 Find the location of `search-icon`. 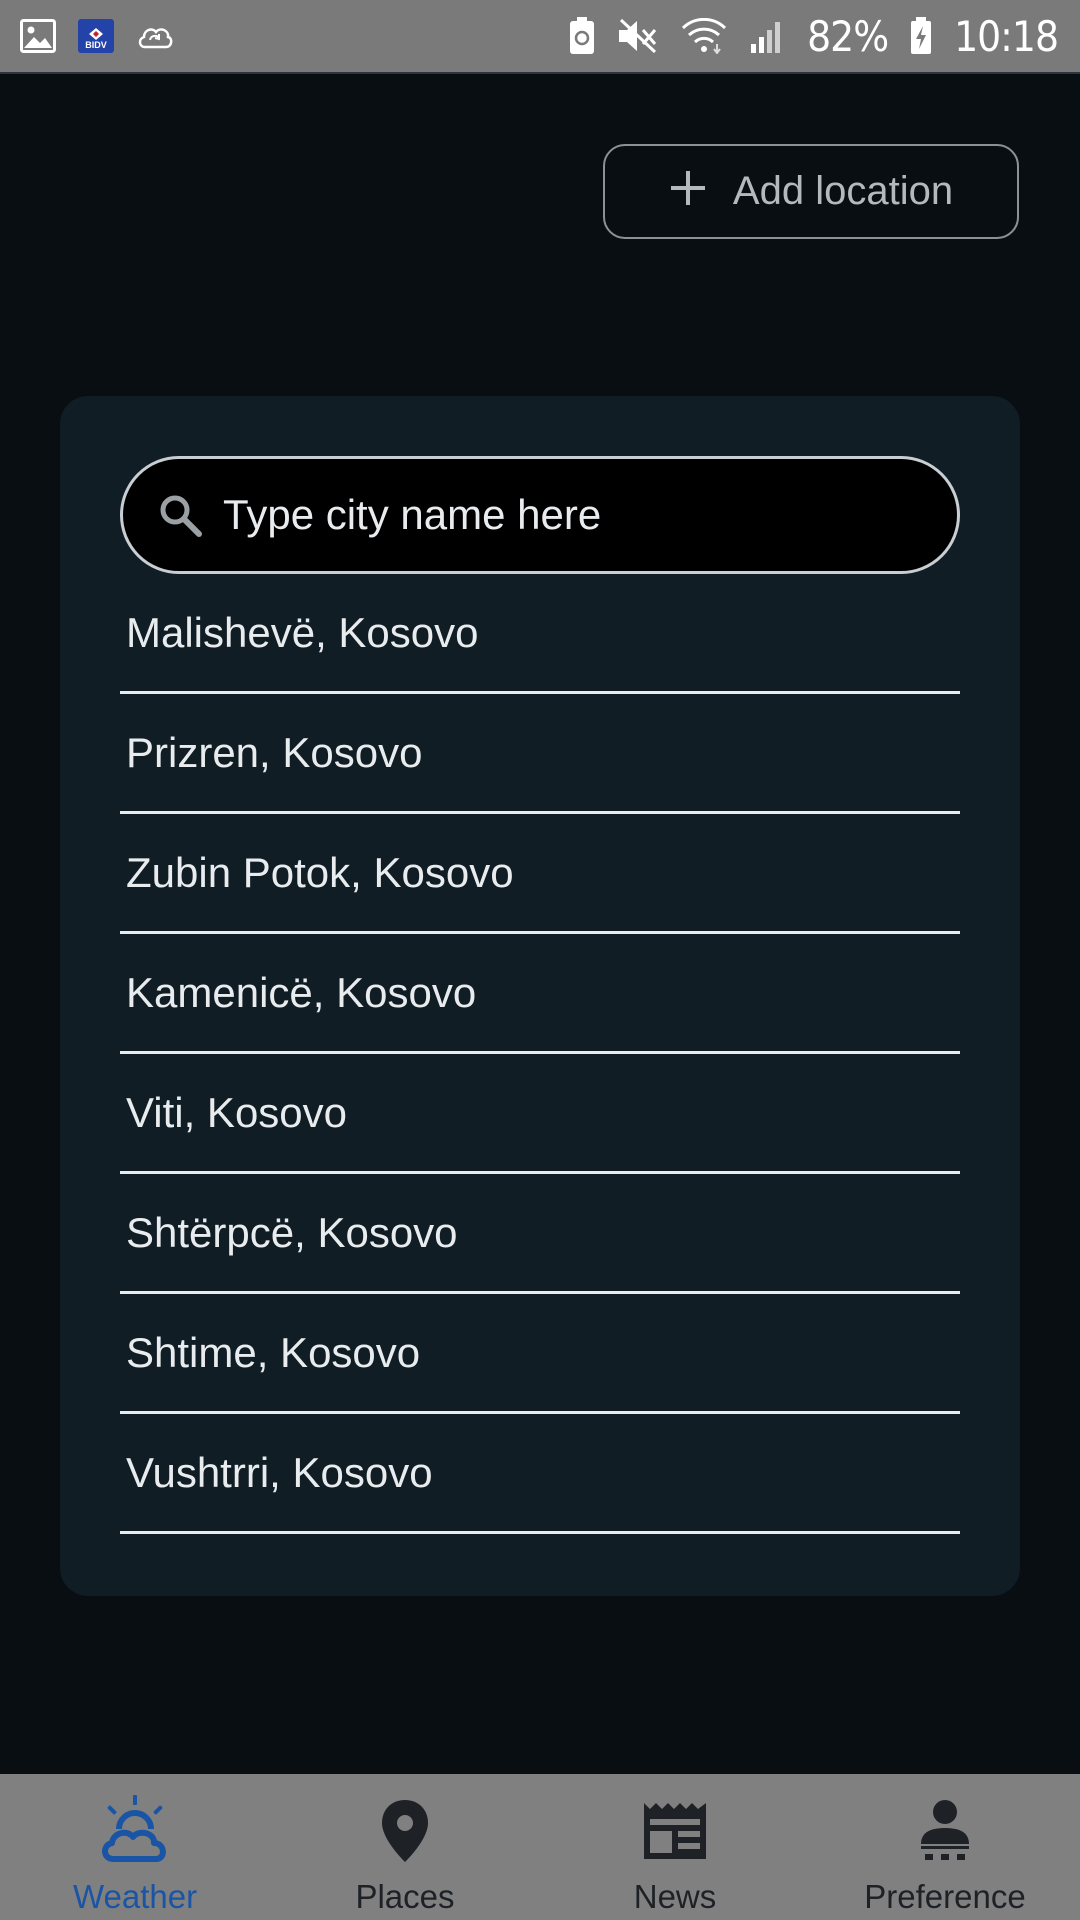

search-icon is located at coordinates (180, 515).